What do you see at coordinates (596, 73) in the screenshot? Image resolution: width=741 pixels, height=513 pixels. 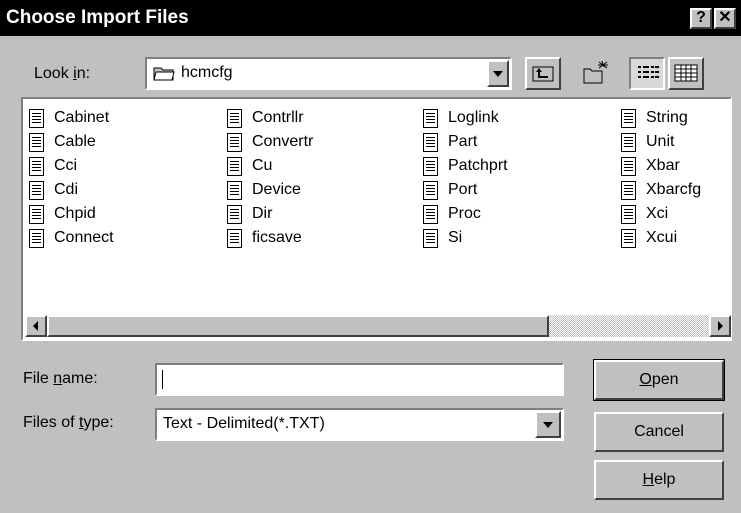 I see `new-folder-button` at bounding box center [596, 73].